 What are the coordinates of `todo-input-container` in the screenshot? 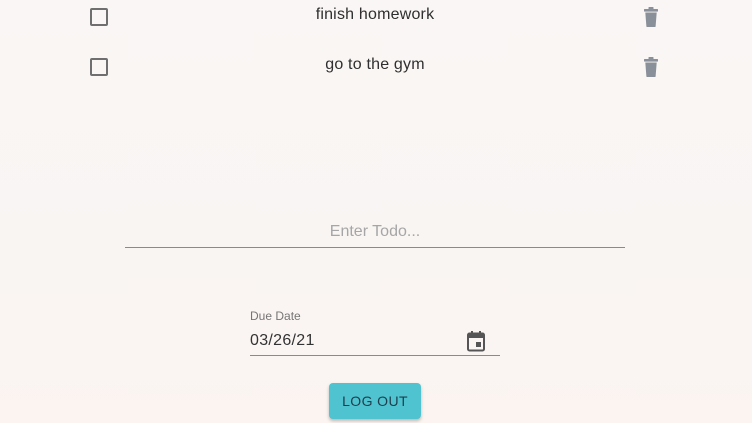 It's located at (375, 233).